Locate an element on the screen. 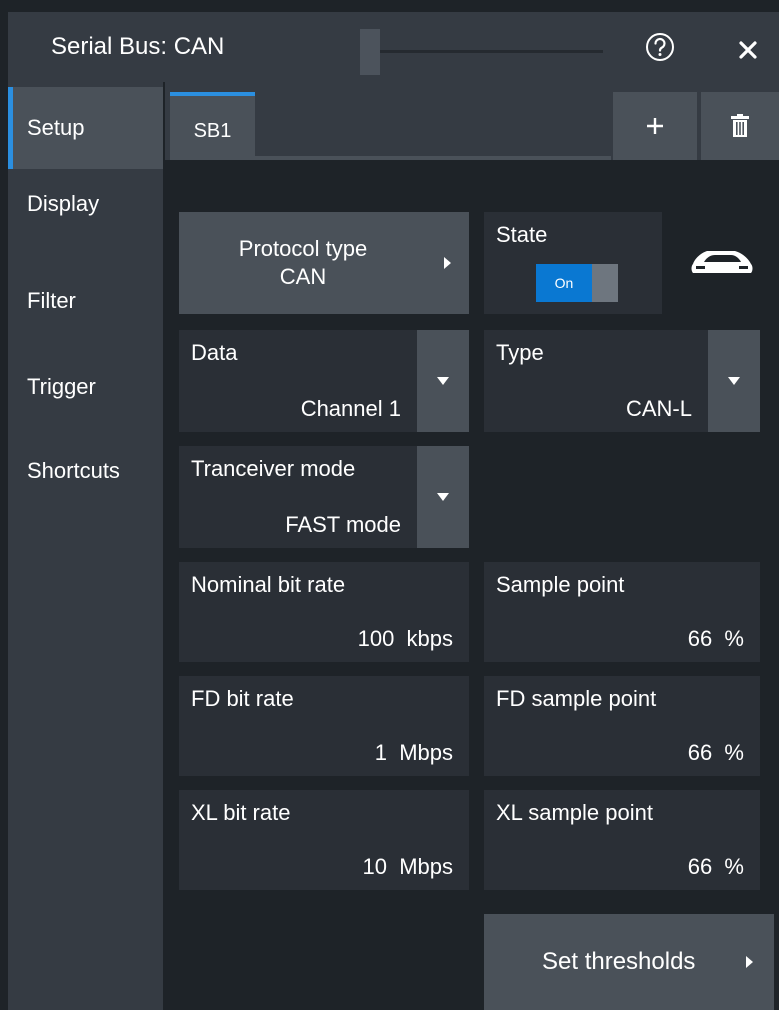 The width and height of the screenshot is (779, 1010). nominal-bit-rate-value: 100 kbps is located at coordinates (405, 638).